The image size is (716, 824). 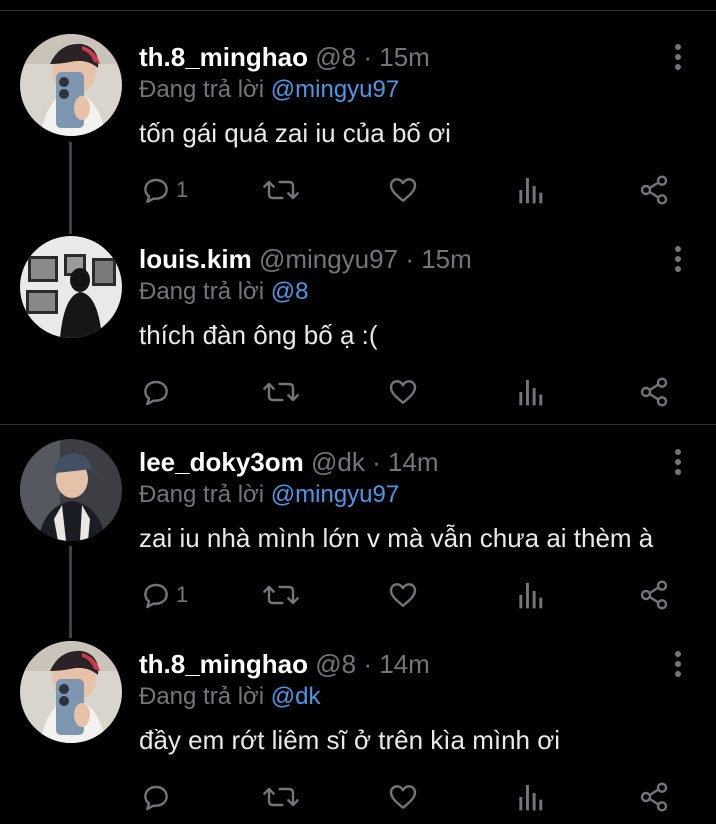 I want to click on retweet-button, so click(x=281, y=797).